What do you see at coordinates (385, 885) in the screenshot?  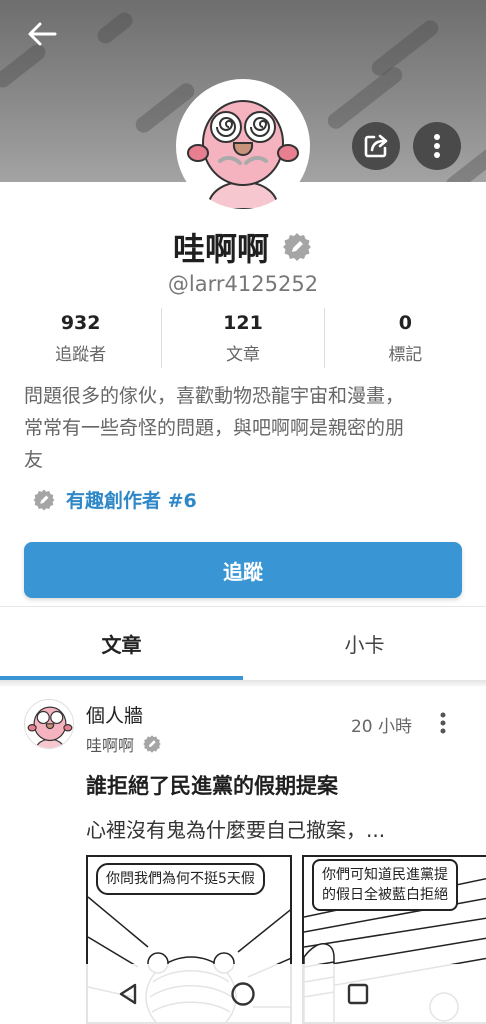 I see `comic-speech-bubble: 你們可知道民進黨提 的假日全被藍白拒絕` at bounding box center [385, 885].